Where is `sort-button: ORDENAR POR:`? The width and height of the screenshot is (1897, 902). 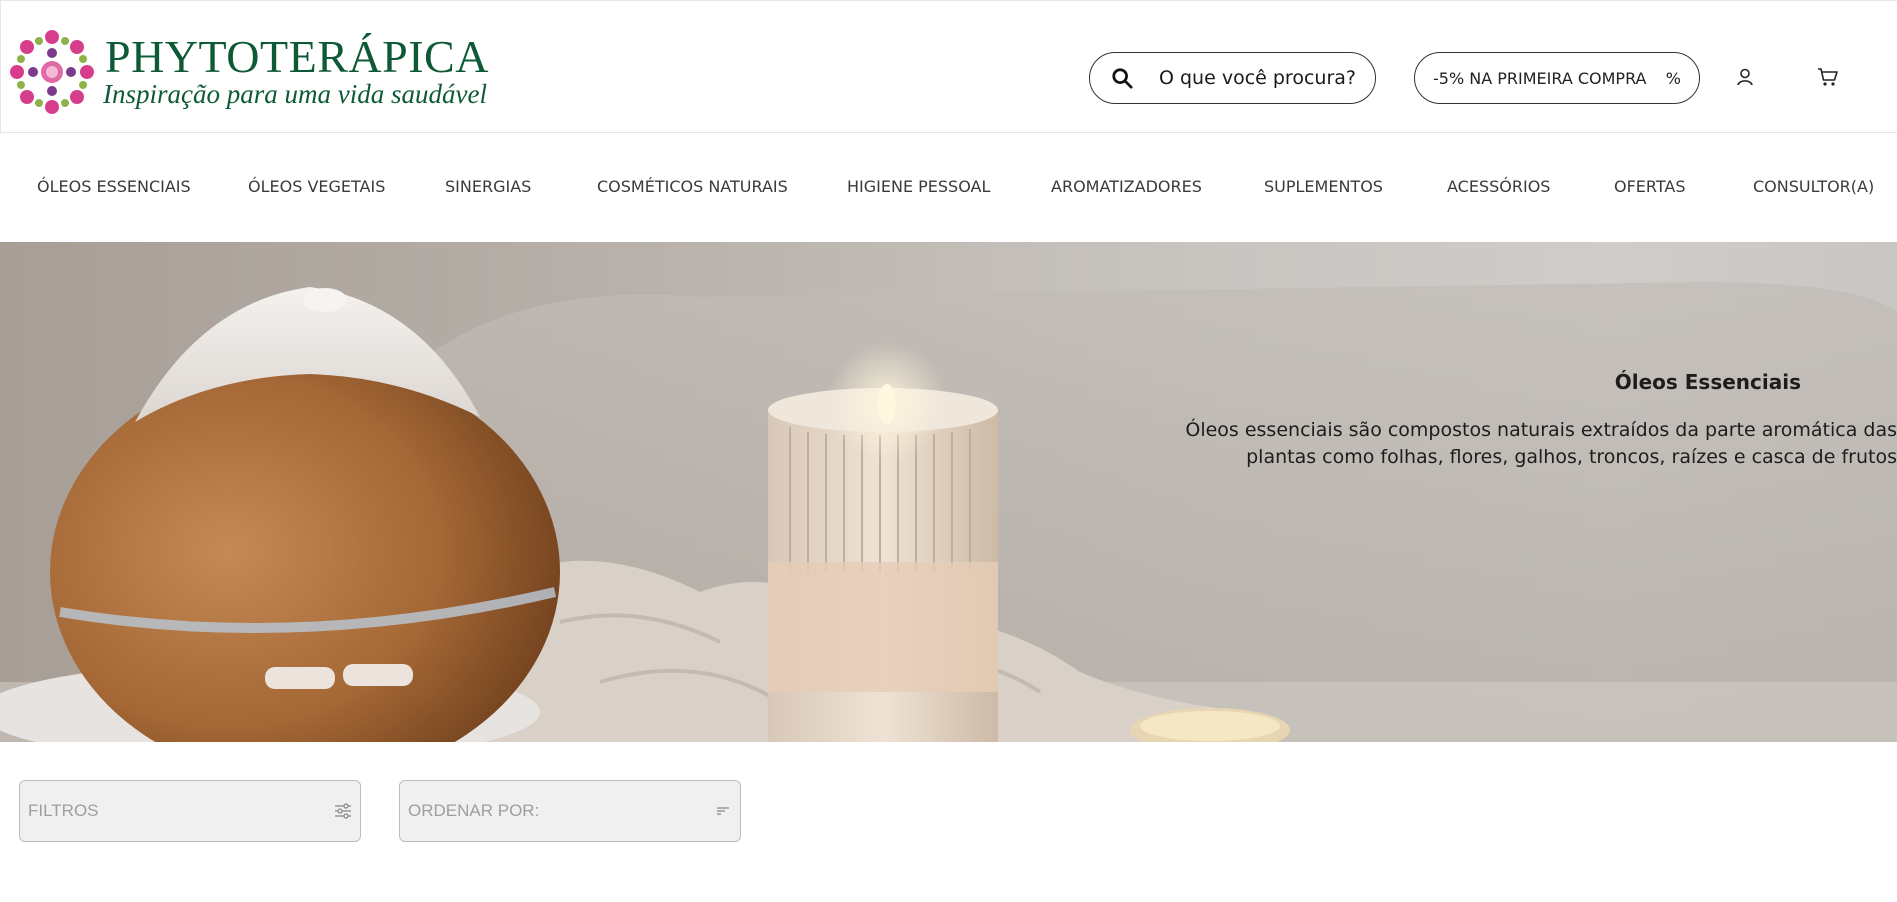
sort-button: ORDENAR POR: is located at coordinates (570, 811).